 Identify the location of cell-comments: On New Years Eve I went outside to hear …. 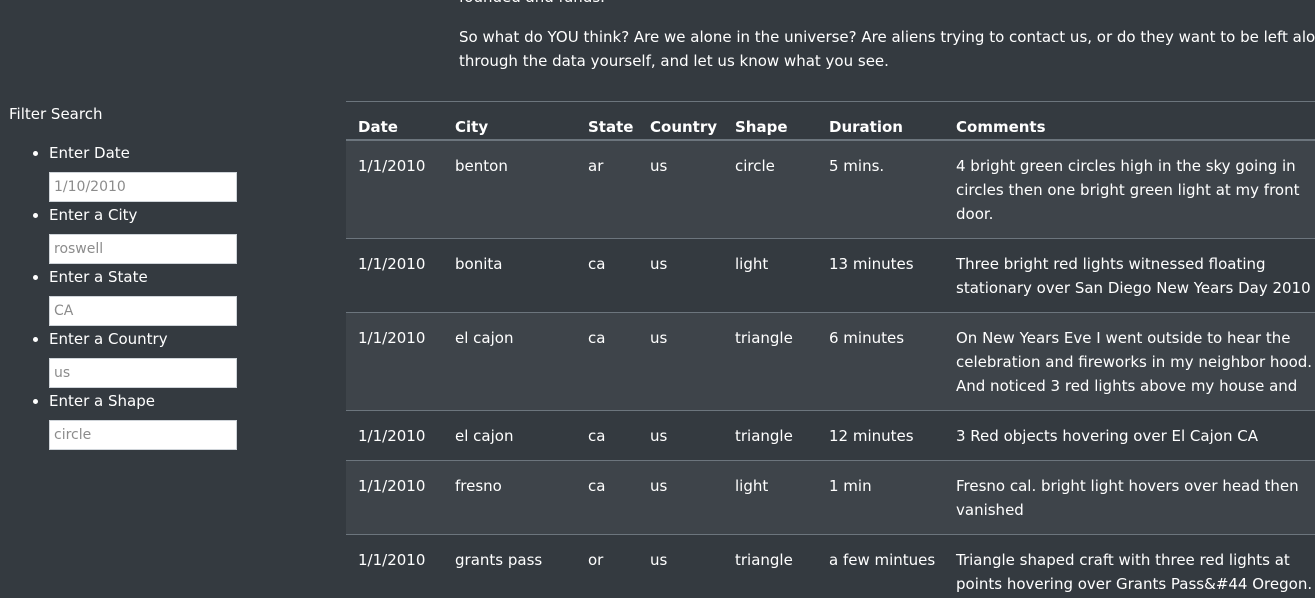
(1129, 361).